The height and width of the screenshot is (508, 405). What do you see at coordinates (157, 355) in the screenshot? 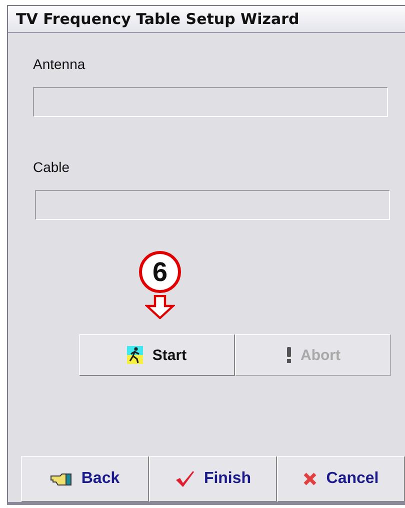
I see `action-button: Start` at bounding box center [157, 355].